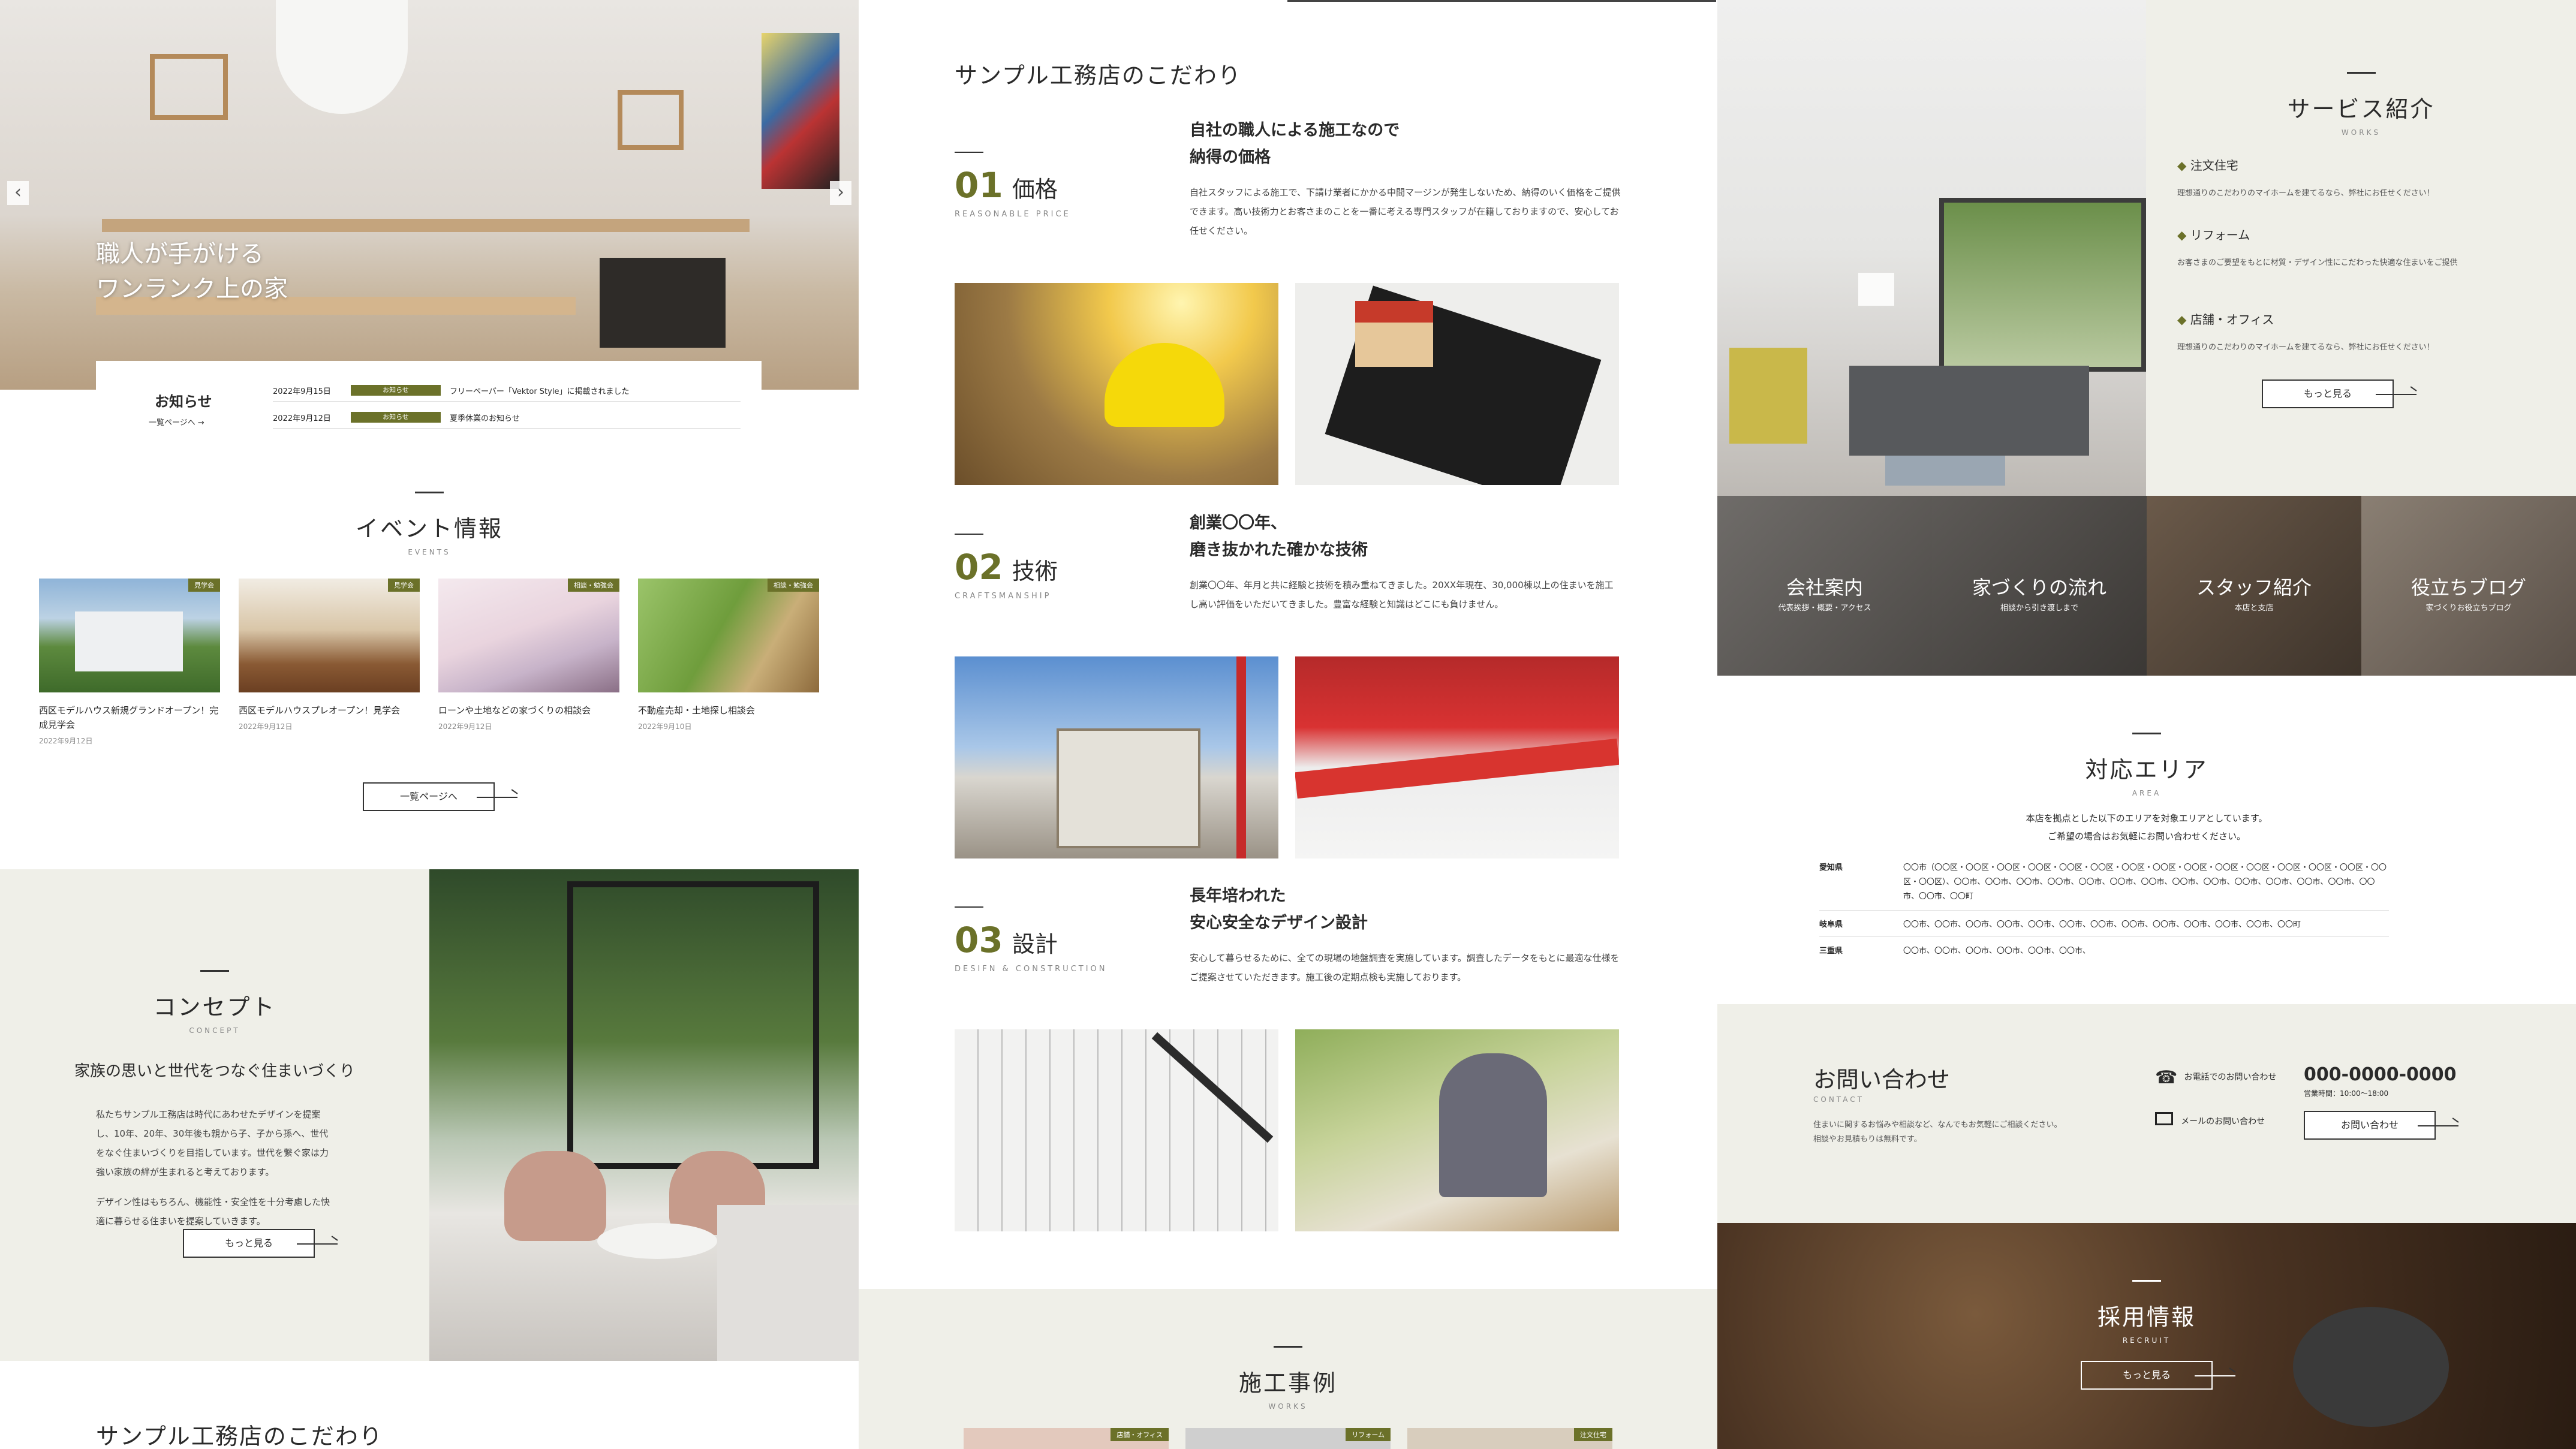 The width and height of the screenshot is (2576, 1449). Describe the element at coordinates (215, 1007) in the screenshot. I see `concept-title: コンセプト` at that location.